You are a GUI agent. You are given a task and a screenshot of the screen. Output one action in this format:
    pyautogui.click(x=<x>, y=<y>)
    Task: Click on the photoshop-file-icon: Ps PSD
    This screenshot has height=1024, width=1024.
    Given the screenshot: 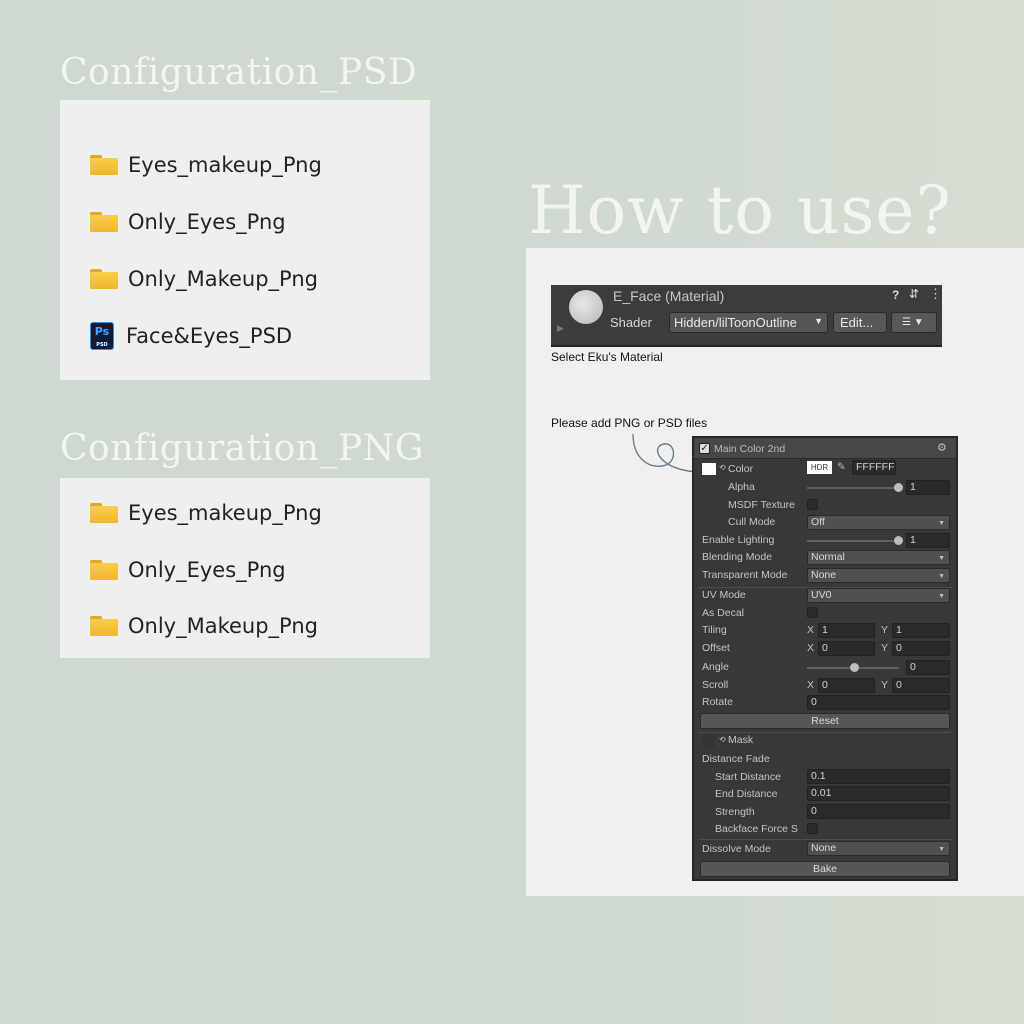 What is the action you would take?
    pyautogui.click(x=102, y=336)
    